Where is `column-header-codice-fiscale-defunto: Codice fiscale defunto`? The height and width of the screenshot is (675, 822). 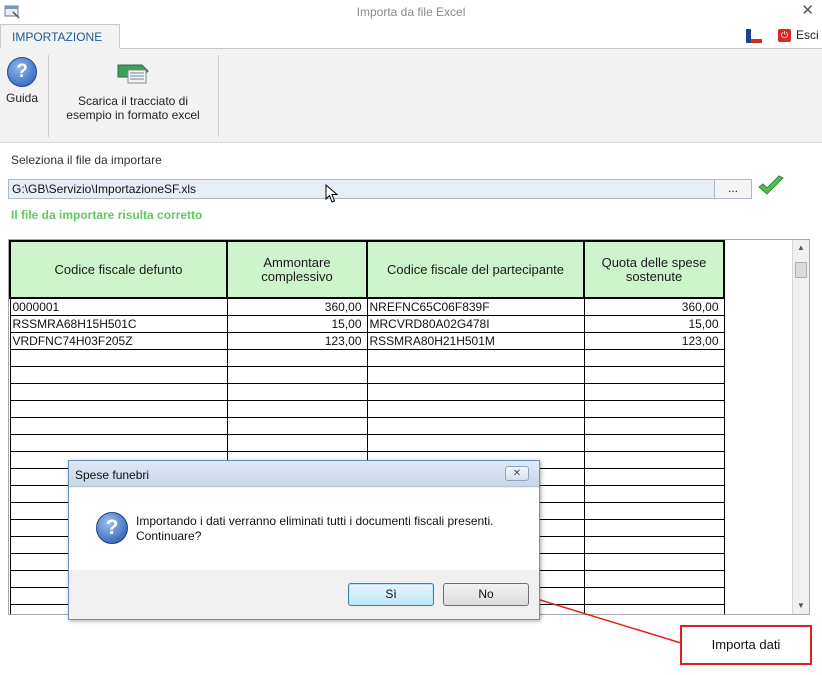 column-header-codice-fiscale-defunto: Codice fiscale defunto is located at coordinates (118, 269).